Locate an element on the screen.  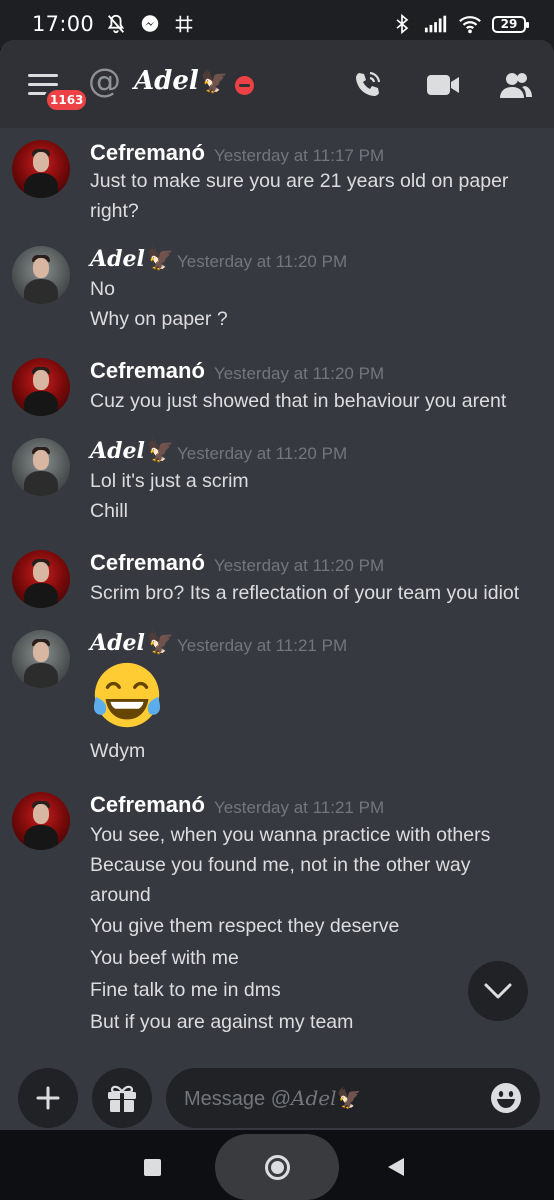
message-composer: Message @Adel🦅 is located at coordinates (277, 1089).